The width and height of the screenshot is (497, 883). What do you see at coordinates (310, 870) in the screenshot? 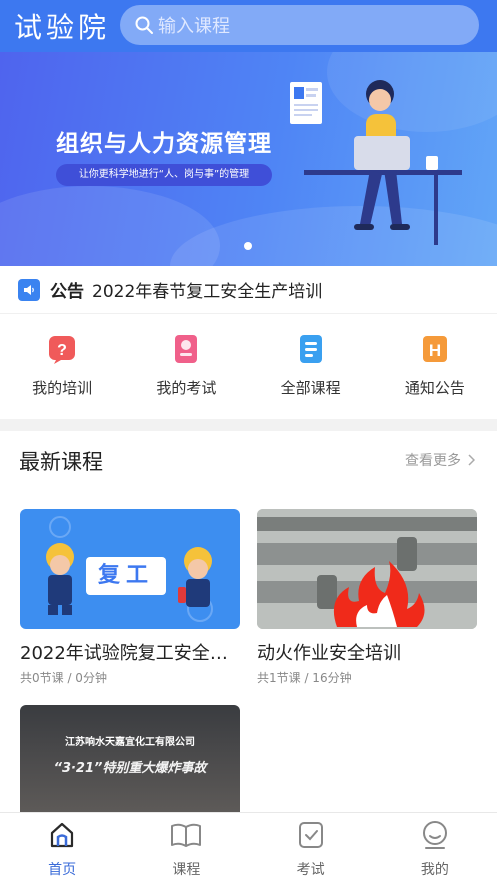
I see `tab-label: 考试` at bounding box center [310, 870].